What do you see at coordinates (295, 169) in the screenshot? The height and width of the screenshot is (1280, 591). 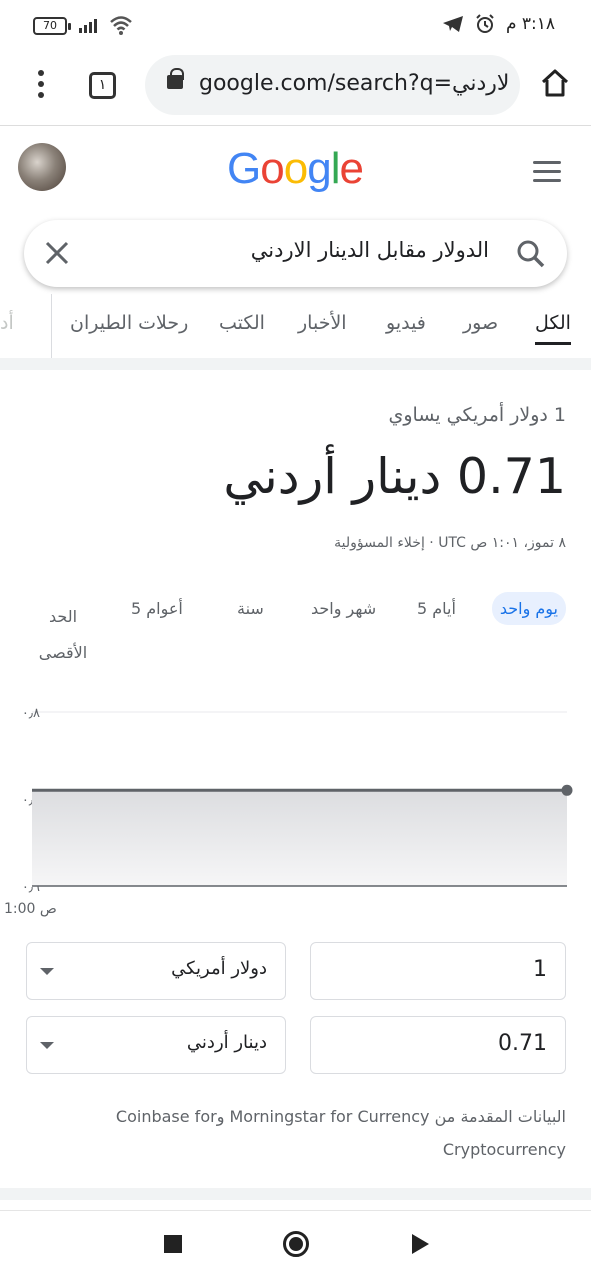 I see `google-logo: Google` at bounding box center [295, 169].